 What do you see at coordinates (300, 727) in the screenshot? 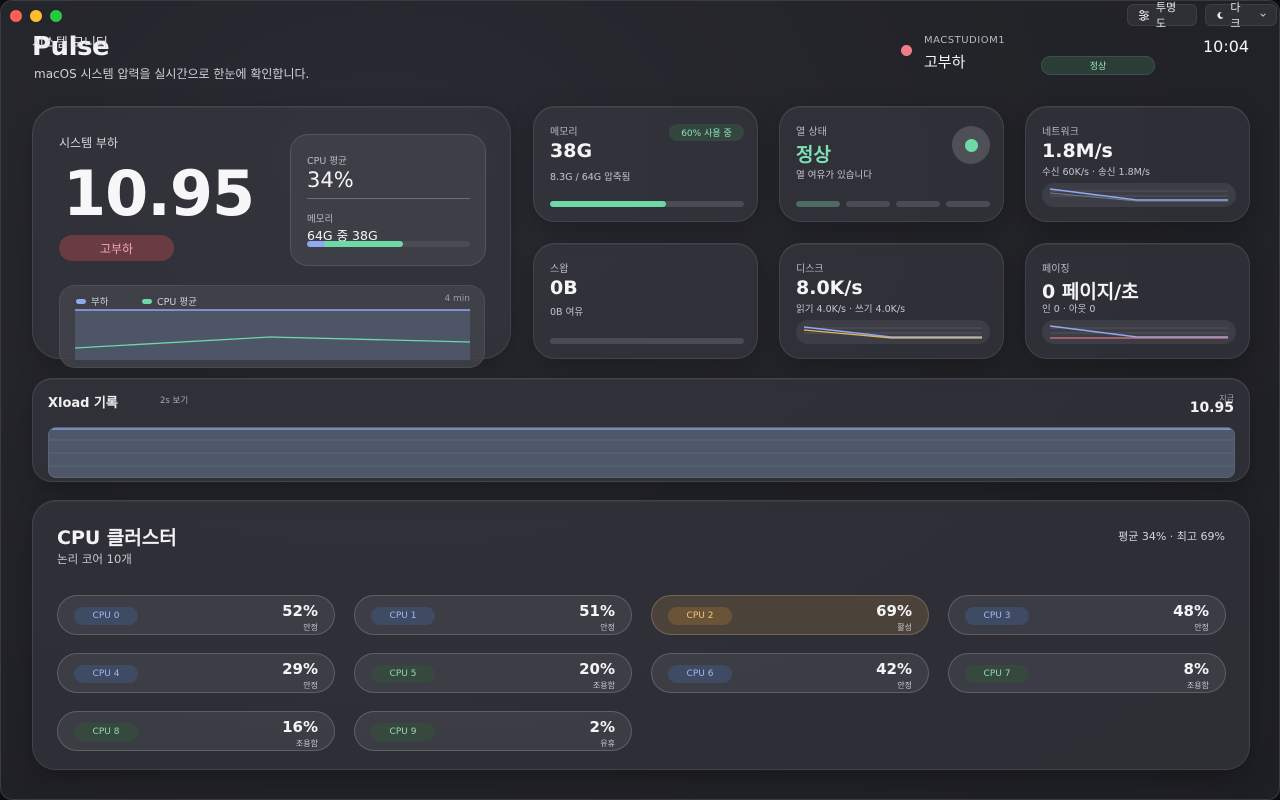
I see `cpu-core-percent: 16%` at bounding box center [300, 727].